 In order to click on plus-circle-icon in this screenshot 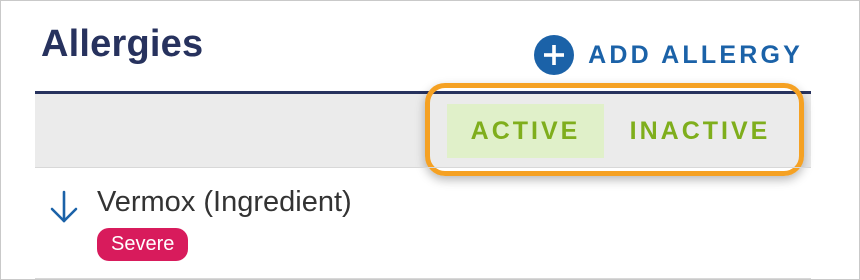, I will do `click(554, 55)`.